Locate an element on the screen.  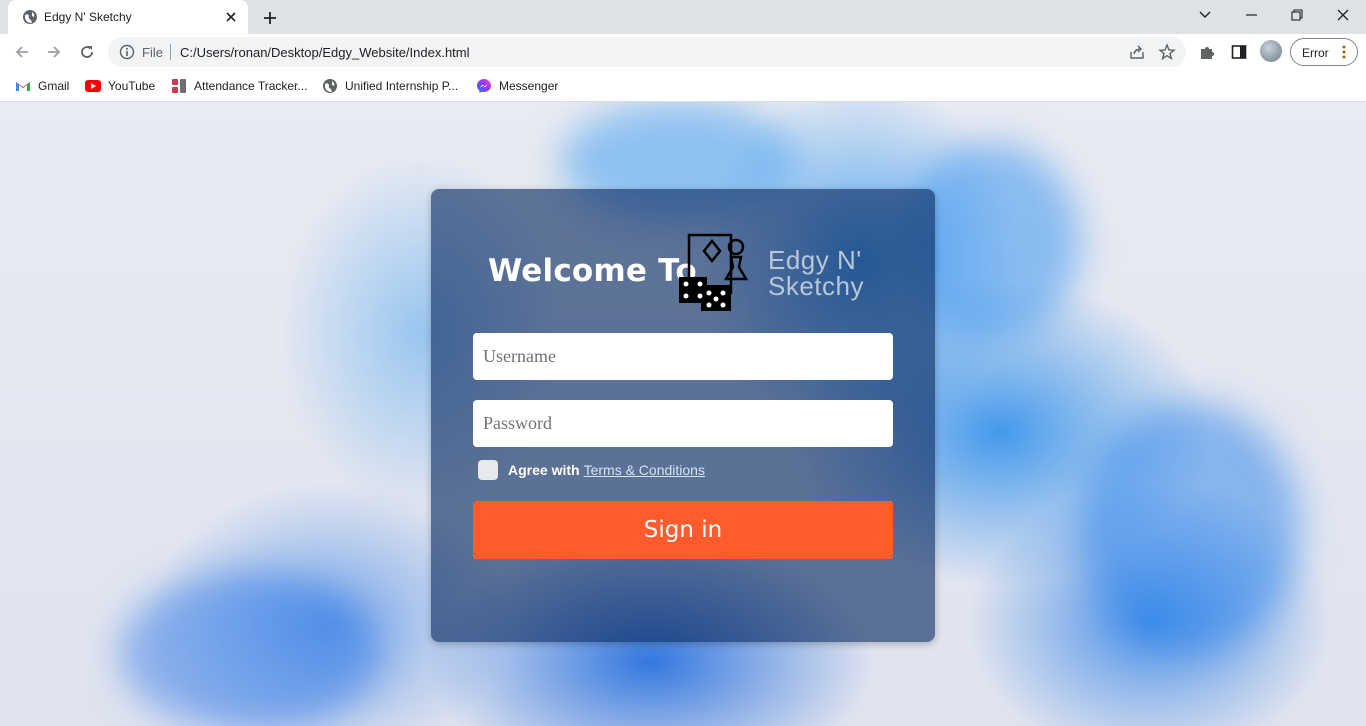
side-panel-icon is located at coordinates (1239, 52).